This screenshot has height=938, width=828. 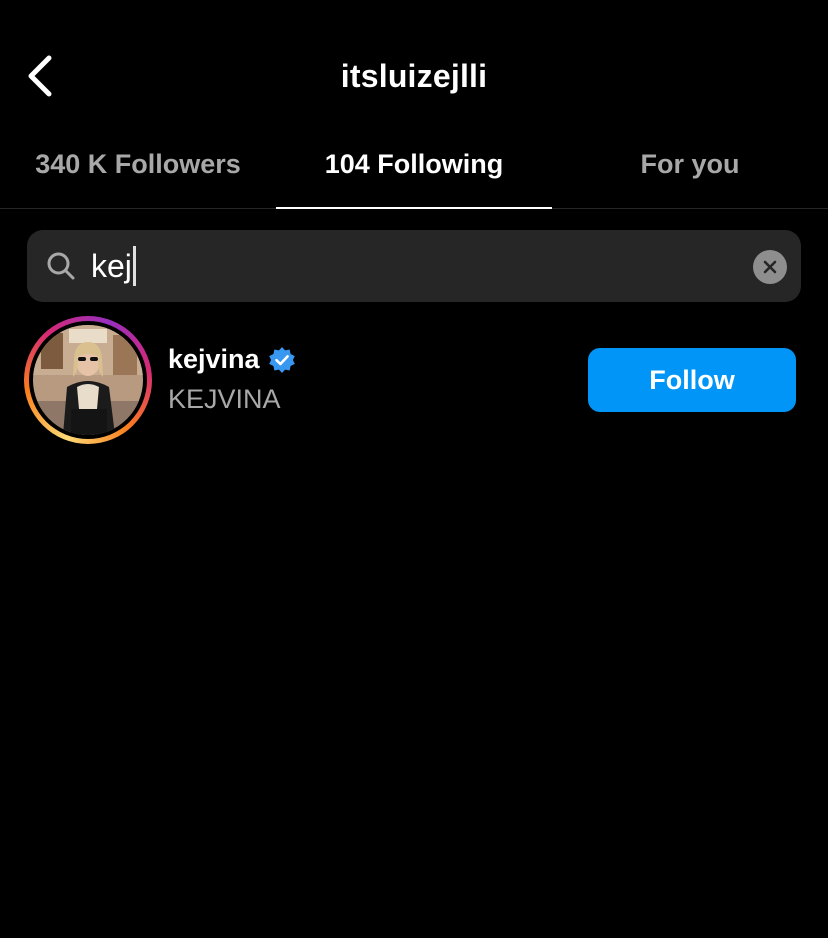 I want to click on clear-search-button, so click(x=770, y=267).